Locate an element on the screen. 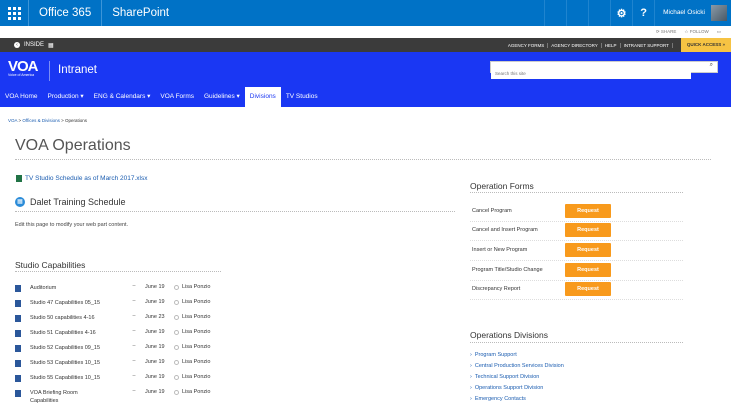 The height and width of the screenshot is (411, 731). nav-guidelines: Guidelines ▾ is located at coordinates (222, 97).